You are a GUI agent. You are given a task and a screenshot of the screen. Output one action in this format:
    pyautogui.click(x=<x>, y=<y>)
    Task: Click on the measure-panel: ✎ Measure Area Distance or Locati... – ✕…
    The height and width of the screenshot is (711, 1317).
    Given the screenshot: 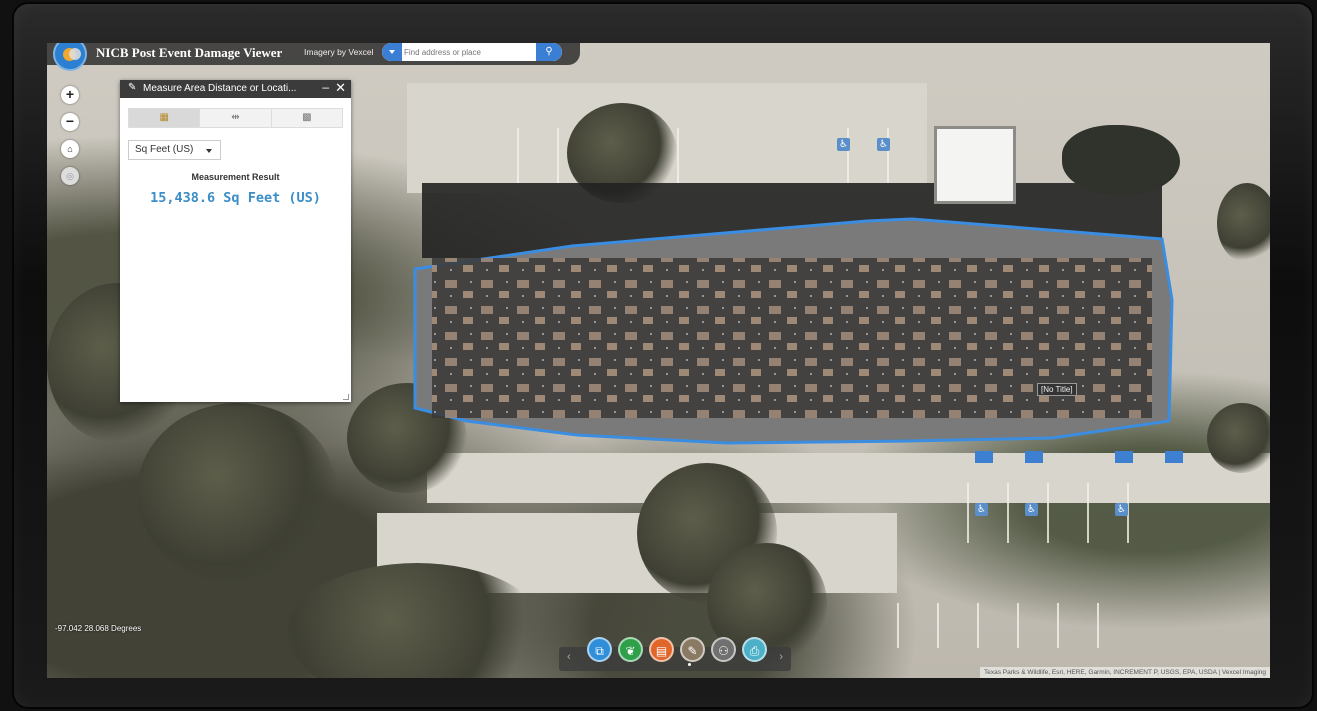 What is the action you would take?
    pyautogui.click(x=235, y=241)
    